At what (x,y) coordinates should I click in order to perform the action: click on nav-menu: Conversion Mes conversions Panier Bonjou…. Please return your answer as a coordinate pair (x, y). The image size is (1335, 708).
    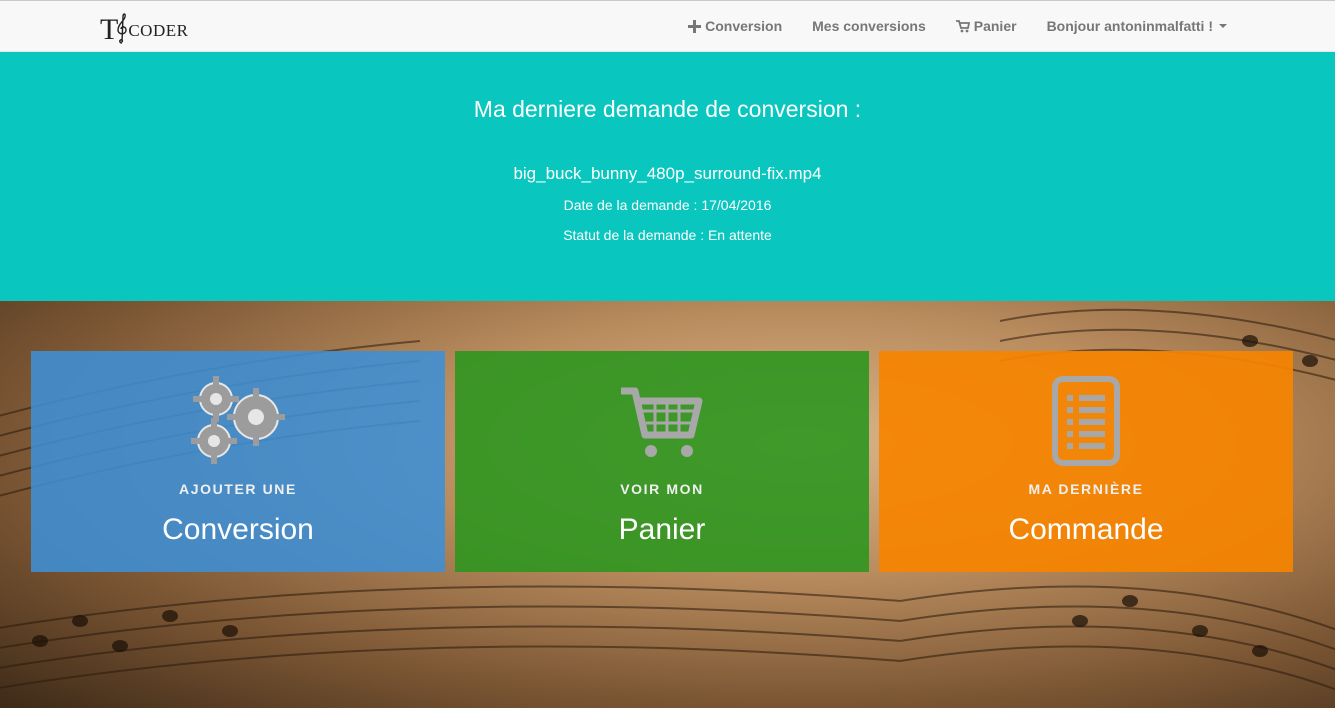
    Looking at the image, I should click on (957, 26).